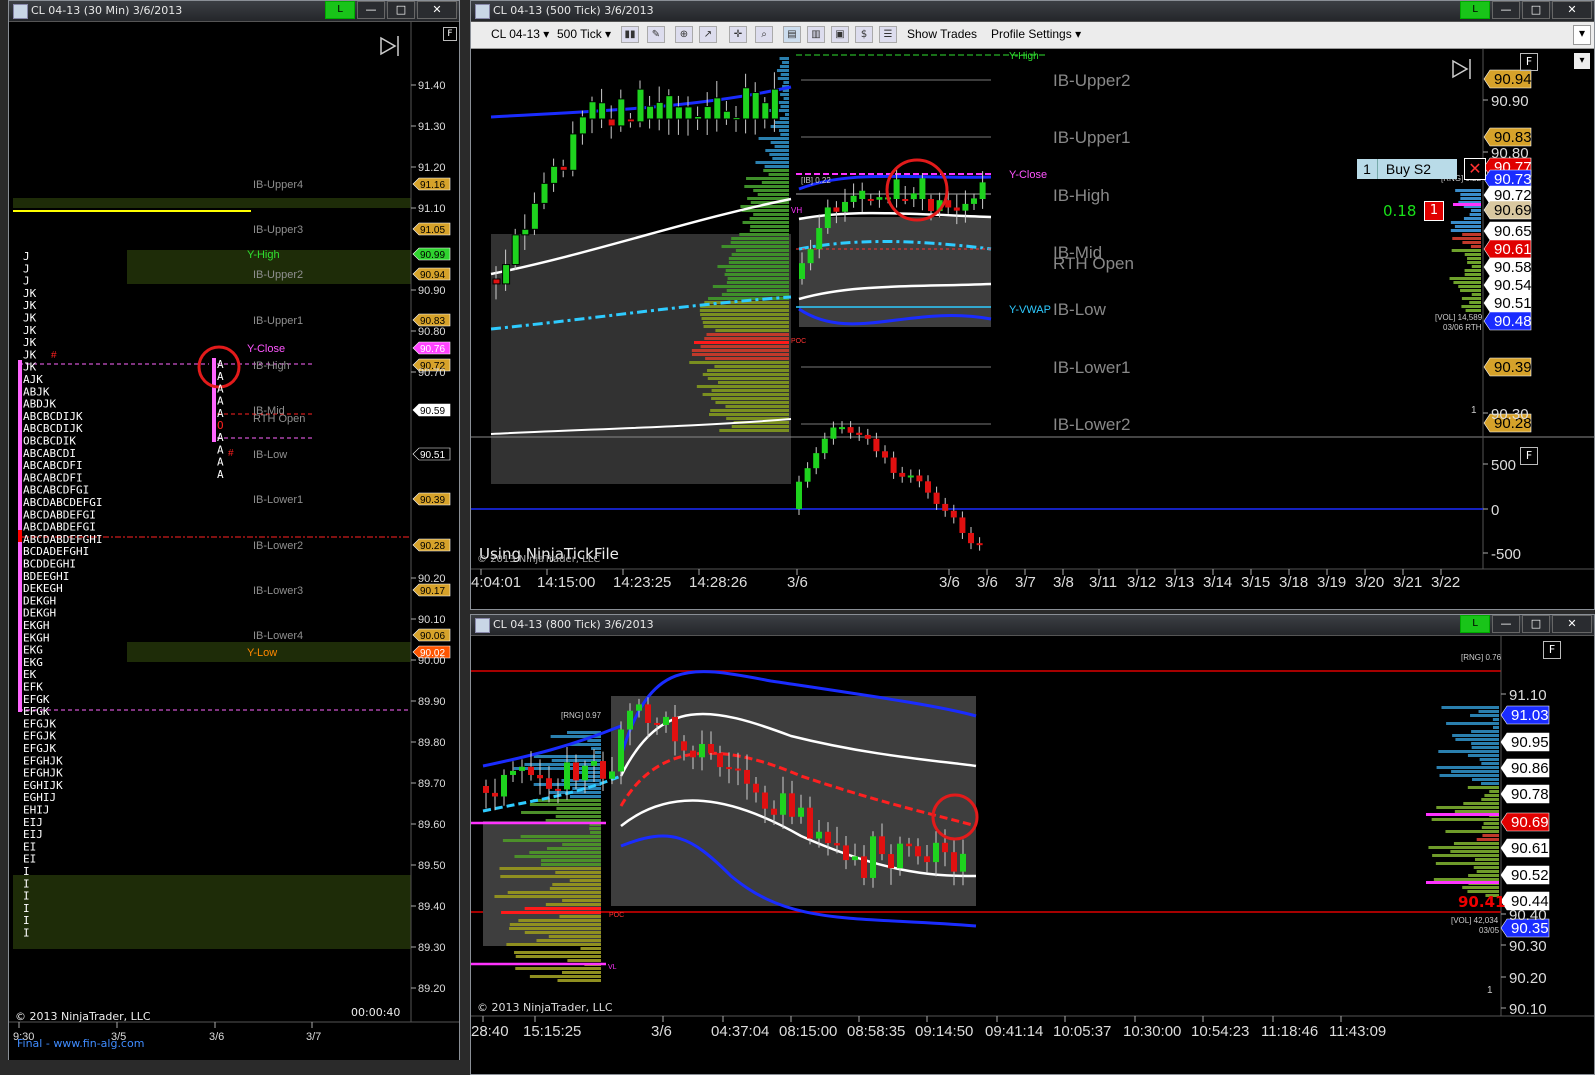 This screenshot has width=1595, height=1075. I want to click on interval-selector: 500 Tick ▾, so click(584, 34).